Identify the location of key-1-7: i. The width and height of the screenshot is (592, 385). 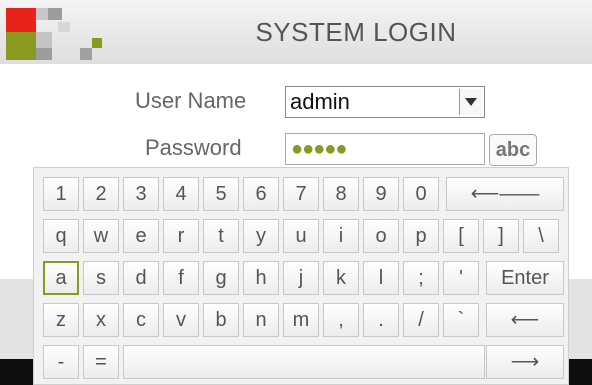
(341, 236).